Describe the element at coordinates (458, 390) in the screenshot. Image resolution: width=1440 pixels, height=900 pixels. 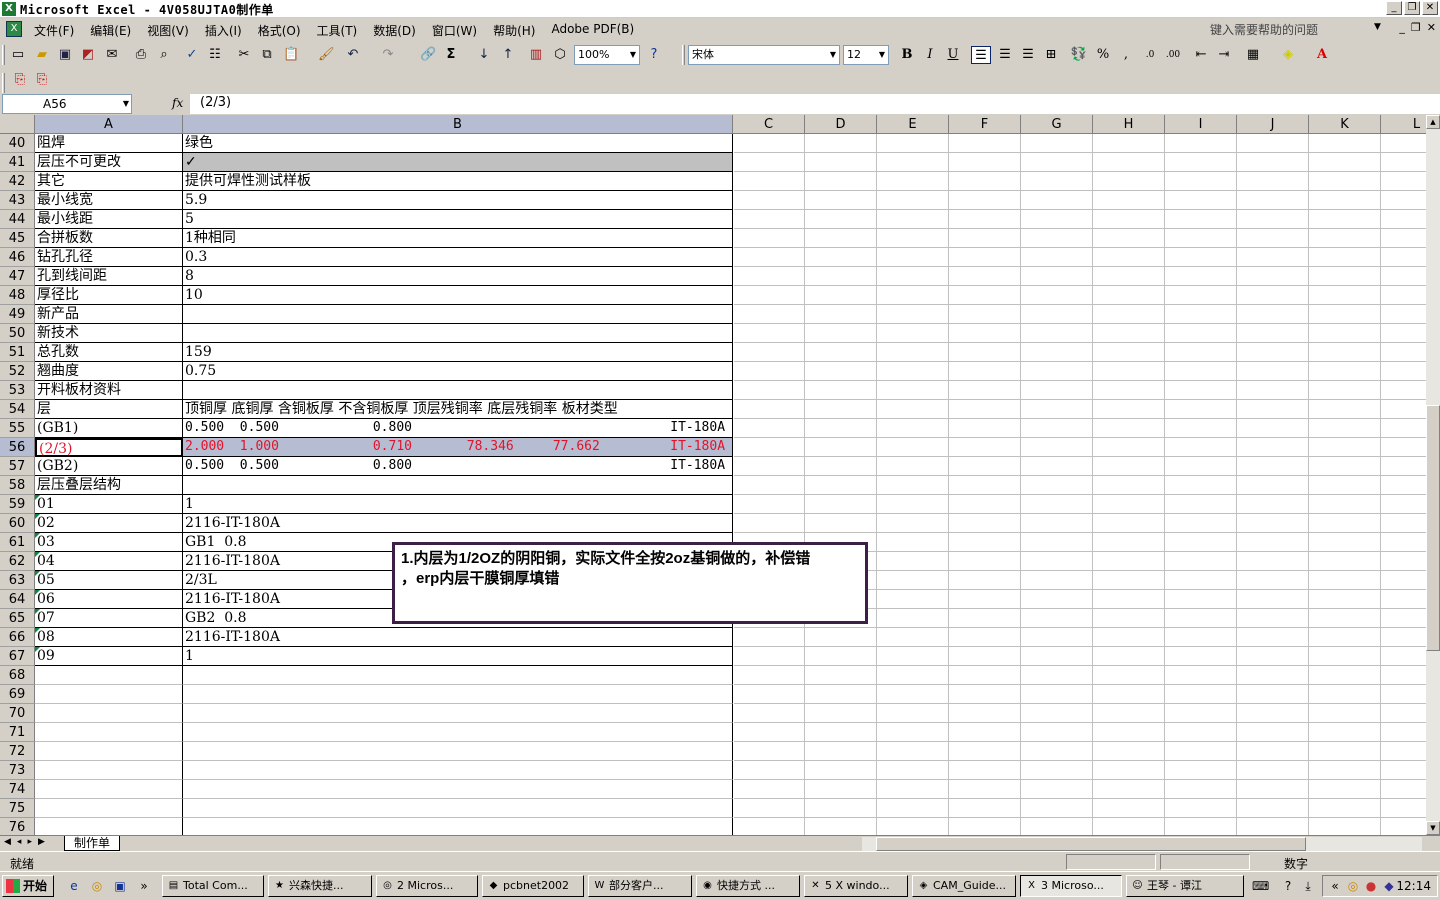
I see `cell-b53` at that location.